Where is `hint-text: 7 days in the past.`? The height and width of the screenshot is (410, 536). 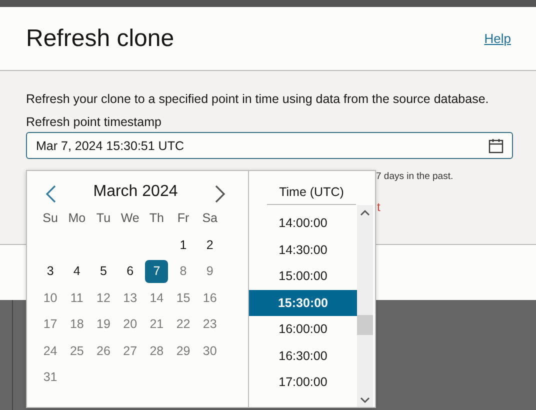
hint-text: 7 days in the past. is located at coordinates (415, 176).